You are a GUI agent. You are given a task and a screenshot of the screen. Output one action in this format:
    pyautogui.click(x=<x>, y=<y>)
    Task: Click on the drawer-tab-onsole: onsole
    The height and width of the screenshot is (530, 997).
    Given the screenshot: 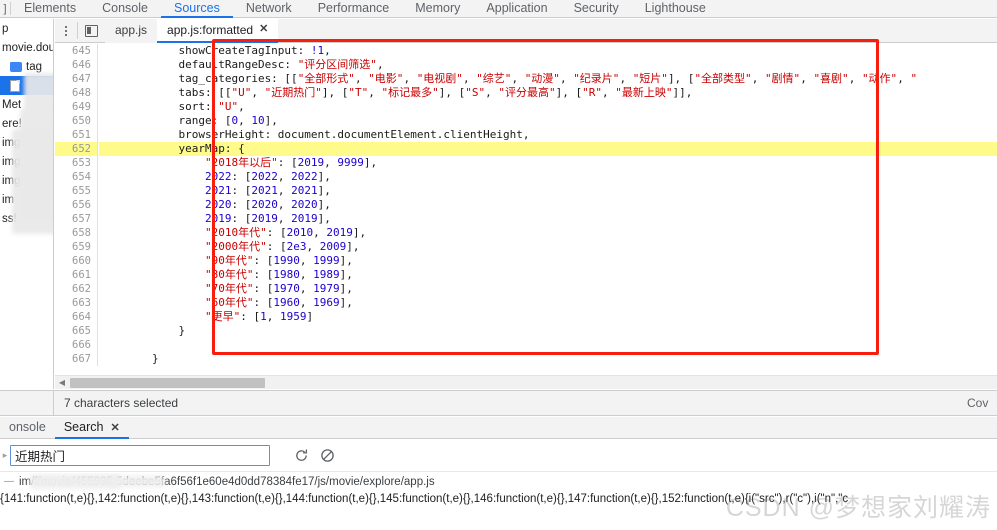 What is the action you would take?
    pyautogui.click(x=27, y=428)
    